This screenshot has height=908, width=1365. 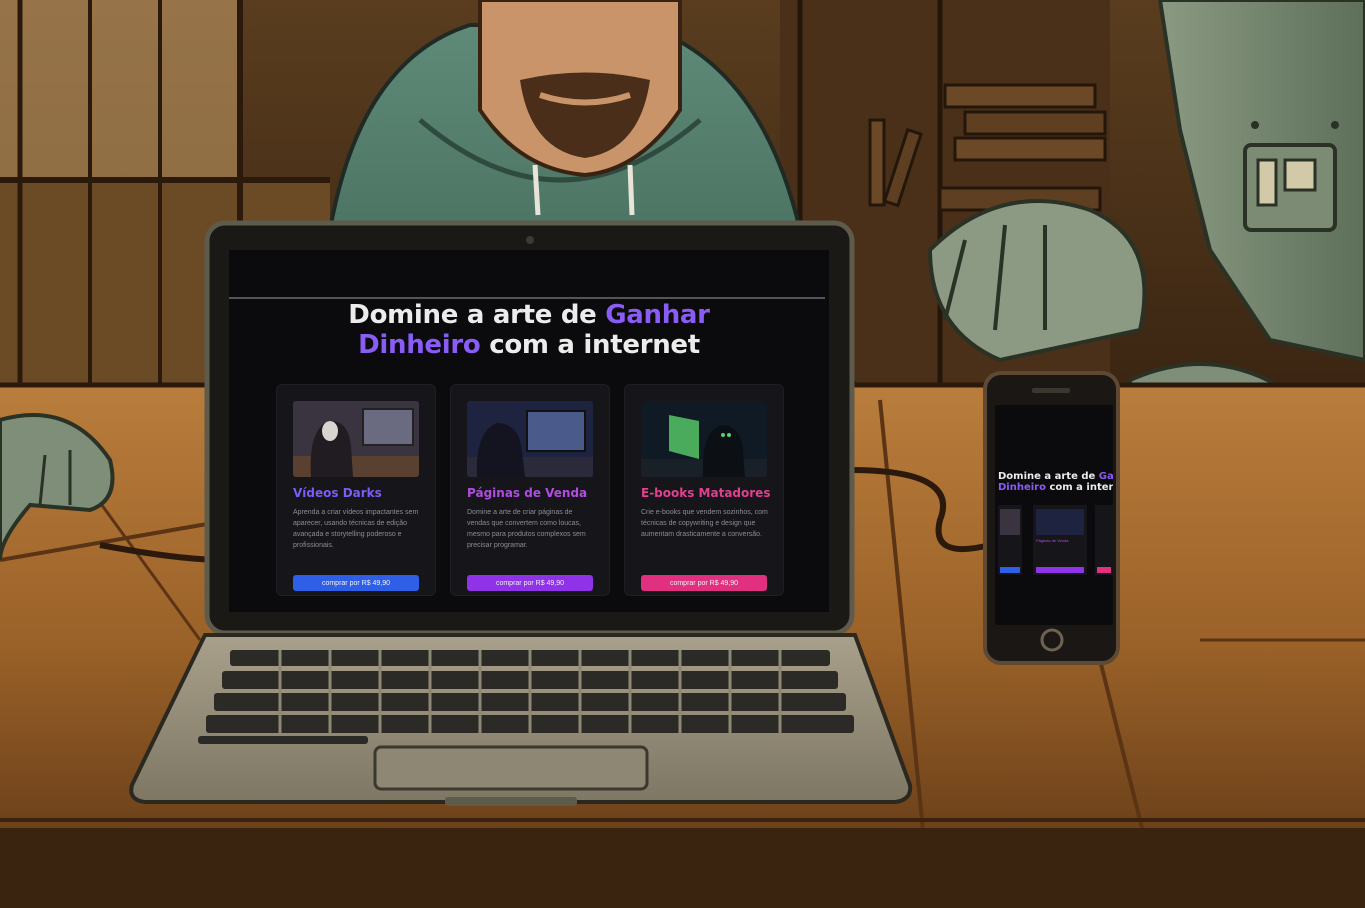 I want to click on phone-card: Páginas de Venda, so click(x=1060, y=540).